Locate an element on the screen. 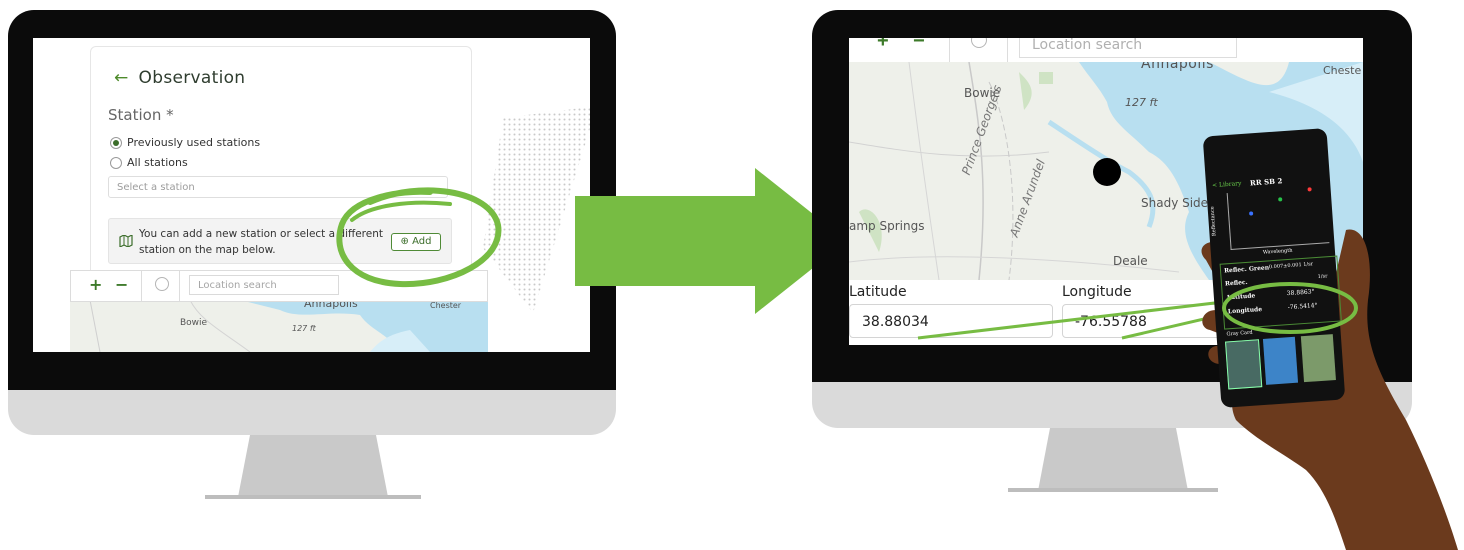  right-monitor-stand is located at coordinates (1113, 459).